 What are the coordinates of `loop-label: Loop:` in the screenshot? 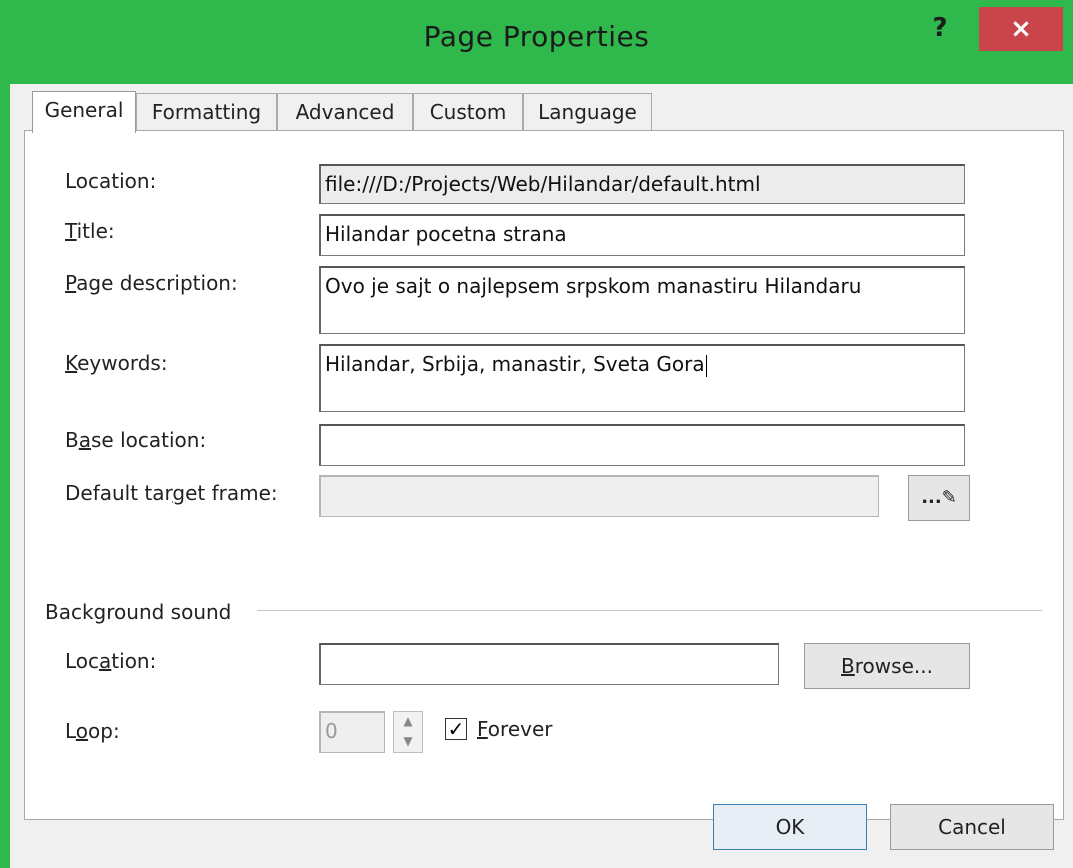 It's located at (92, 731).